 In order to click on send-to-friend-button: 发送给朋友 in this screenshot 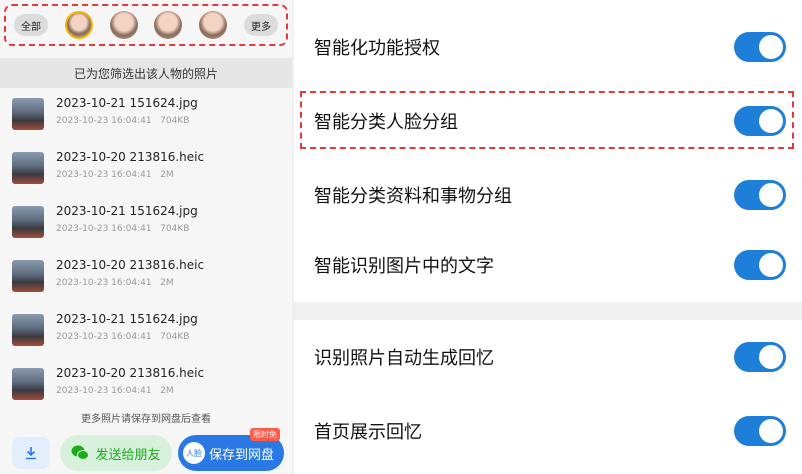, I will do `click(116, 453)`.